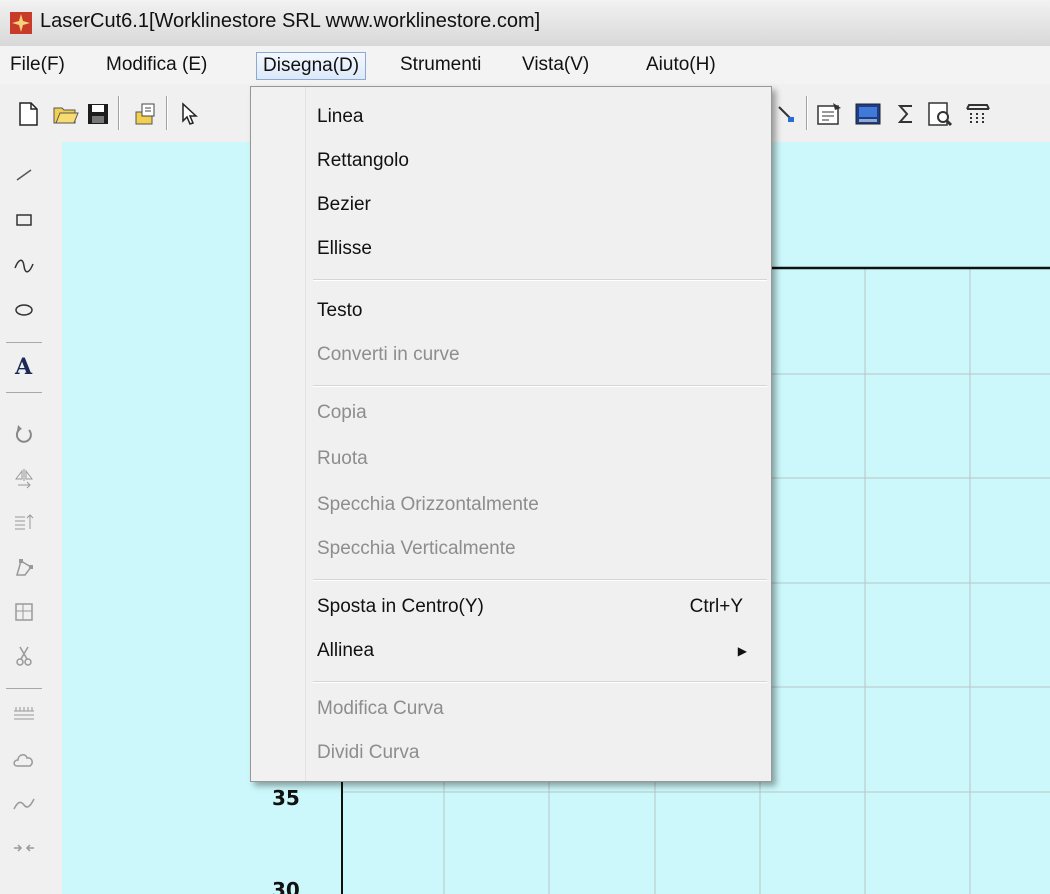 The width and height of the screenshot is (1050, 894). What do you see at coordinates (534, 117) in the screenshot?
I see `menu-item-linea: Linea` at bounding box center [534, 117].